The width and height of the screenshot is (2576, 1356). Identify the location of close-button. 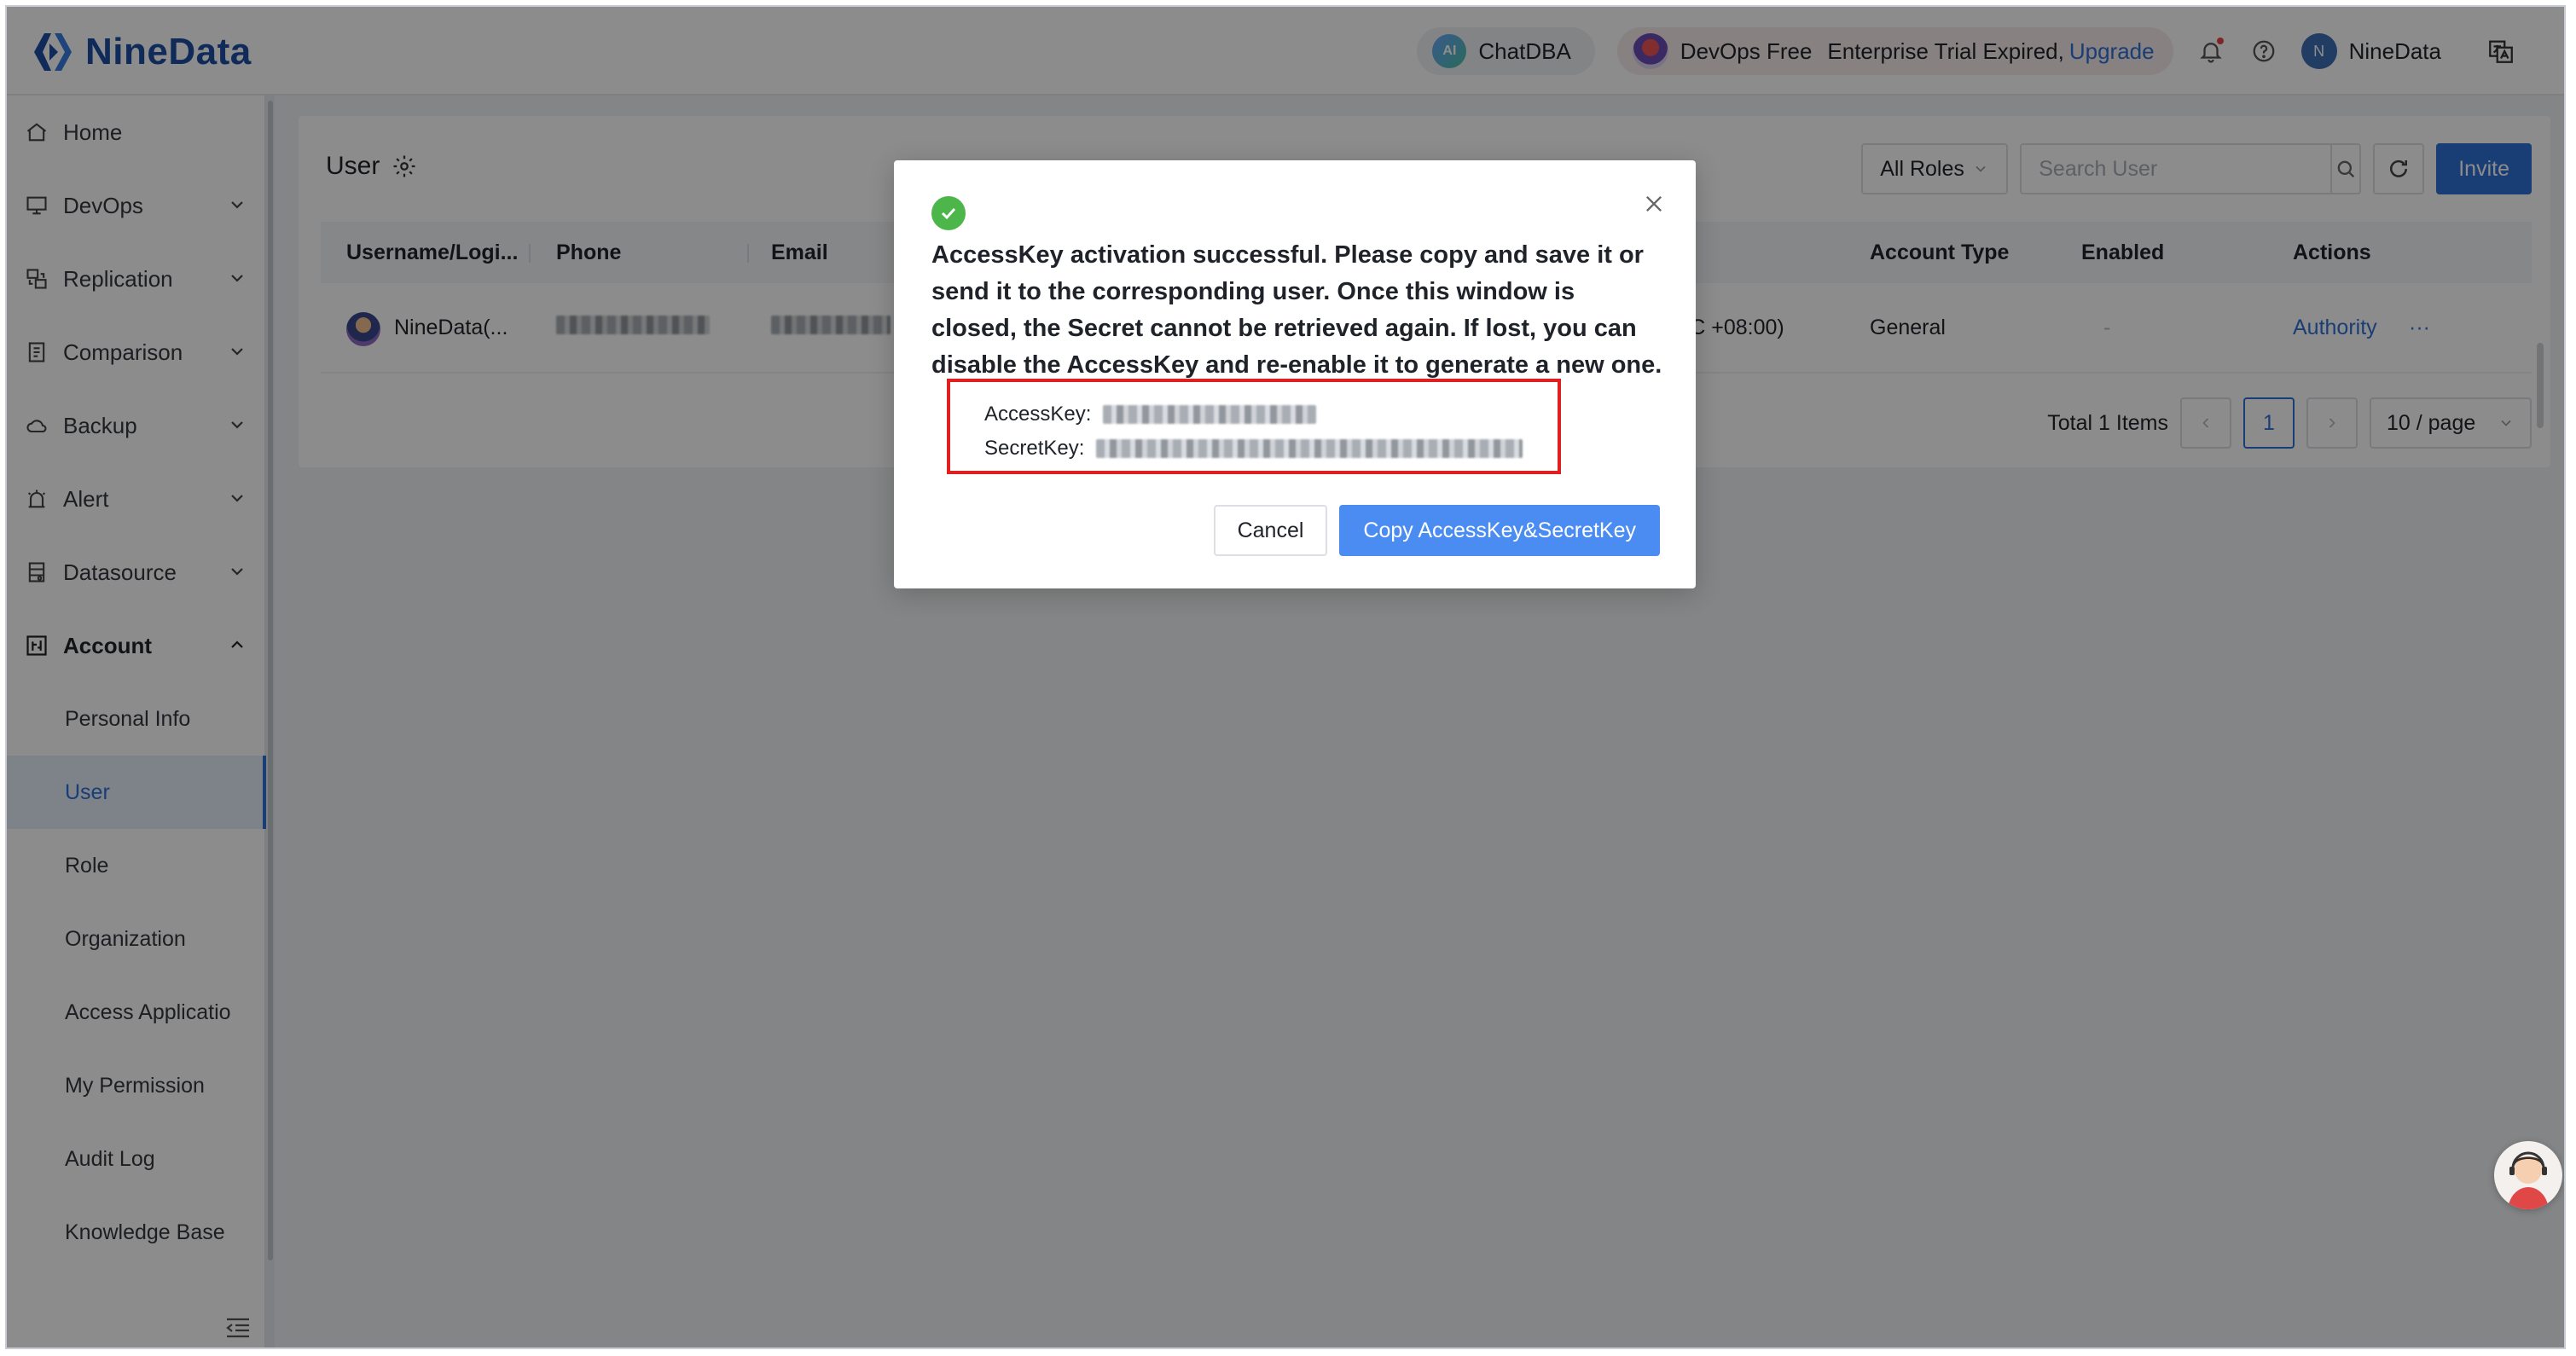
(1654, 204).